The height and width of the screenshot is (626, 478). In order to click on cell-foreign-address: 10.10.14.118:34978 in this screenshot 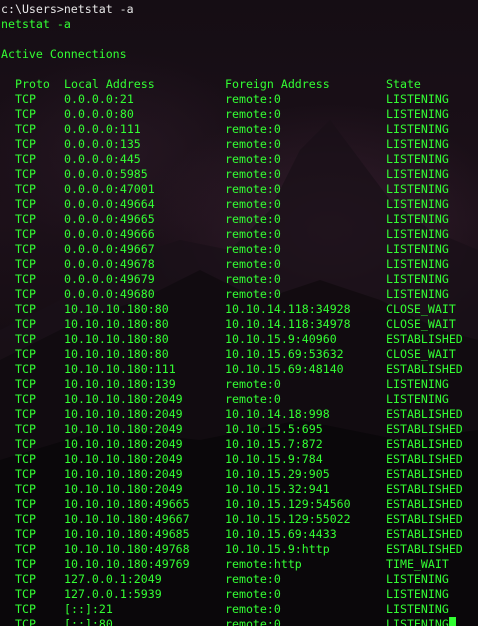, I will do `click(288, 324)`.